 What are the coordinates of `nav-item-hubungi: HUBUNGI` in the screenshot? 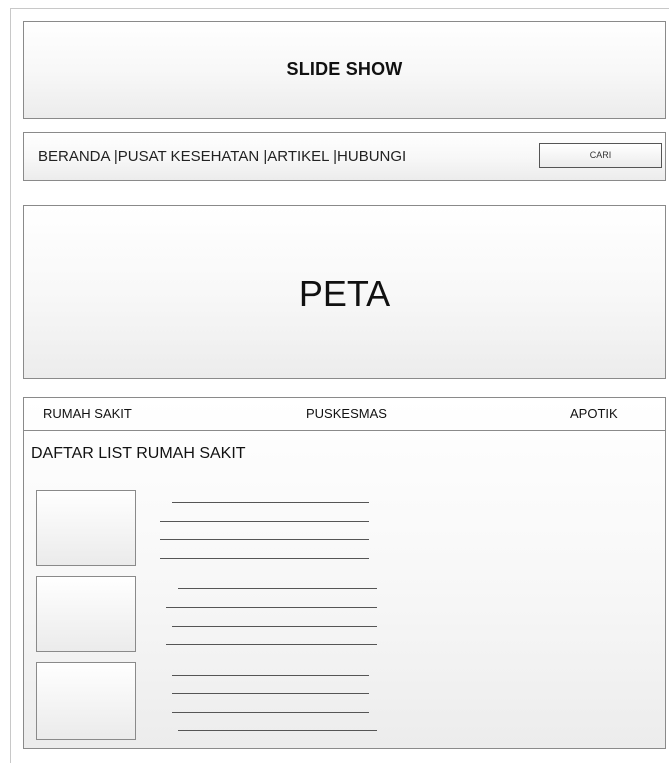 It's located at (371, 156).